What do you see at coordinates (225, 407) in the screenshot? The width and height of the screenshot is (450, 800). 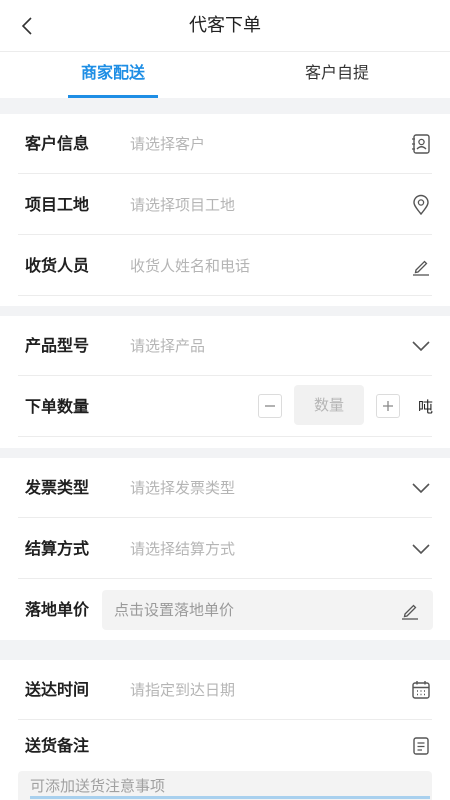 I see `quantity-row: 下单数量 数量 吨` at bounding box center [225, 407].